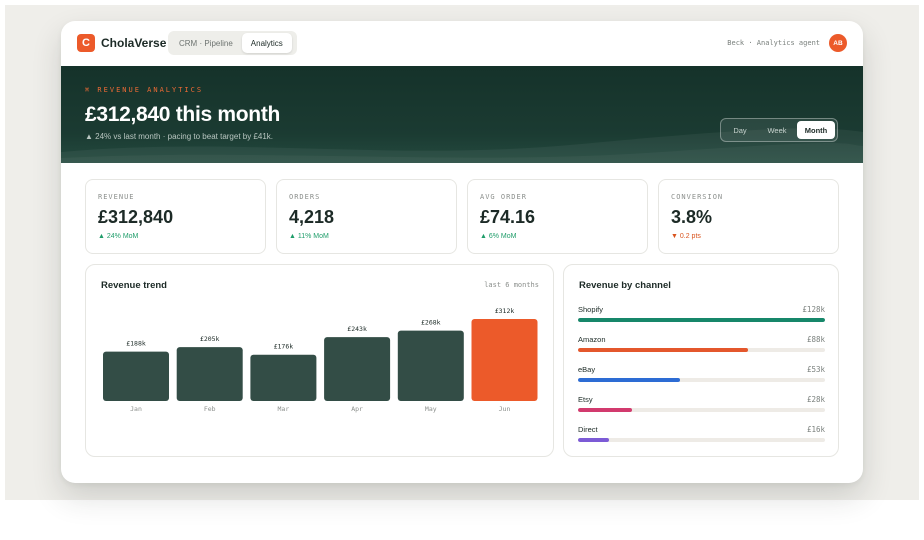 Image resolution: width=924 pixels, height=540 pixels. Describe the element at coordinates (557, 216) in the screenshot. I see `kpi-card-avg-order: AVG ORDER £74.16 ▲ 6% MoM` at that location.